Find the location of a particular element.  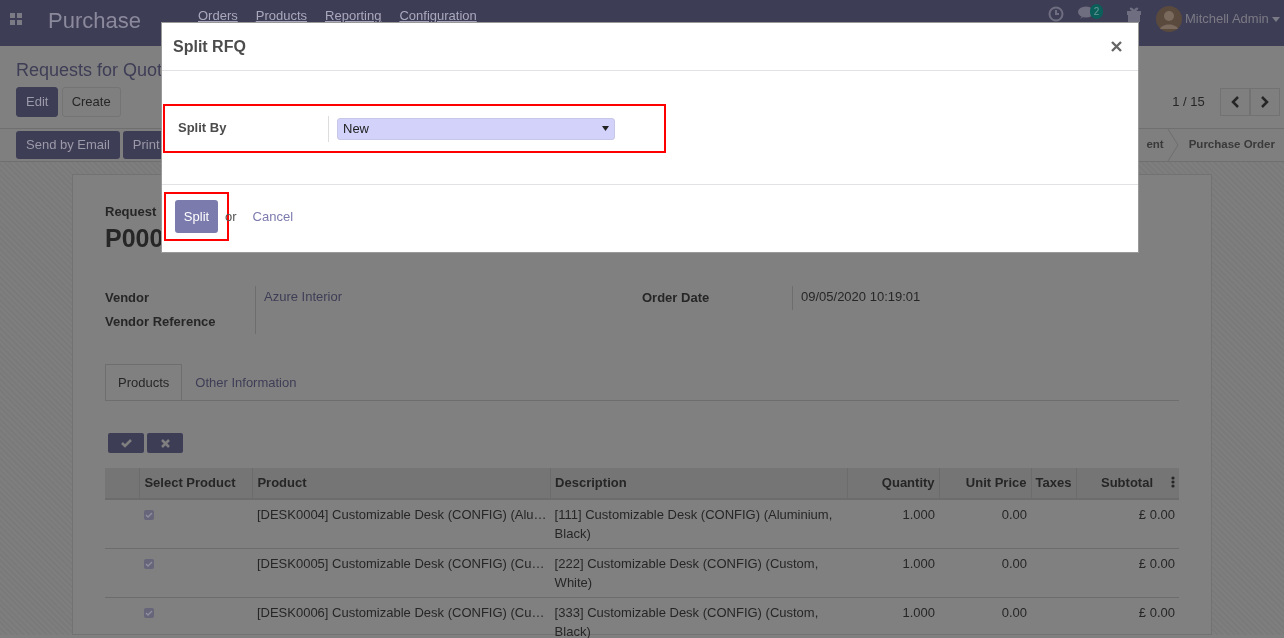

message-count-badge: 2 is located at coordinates (1096, 11).